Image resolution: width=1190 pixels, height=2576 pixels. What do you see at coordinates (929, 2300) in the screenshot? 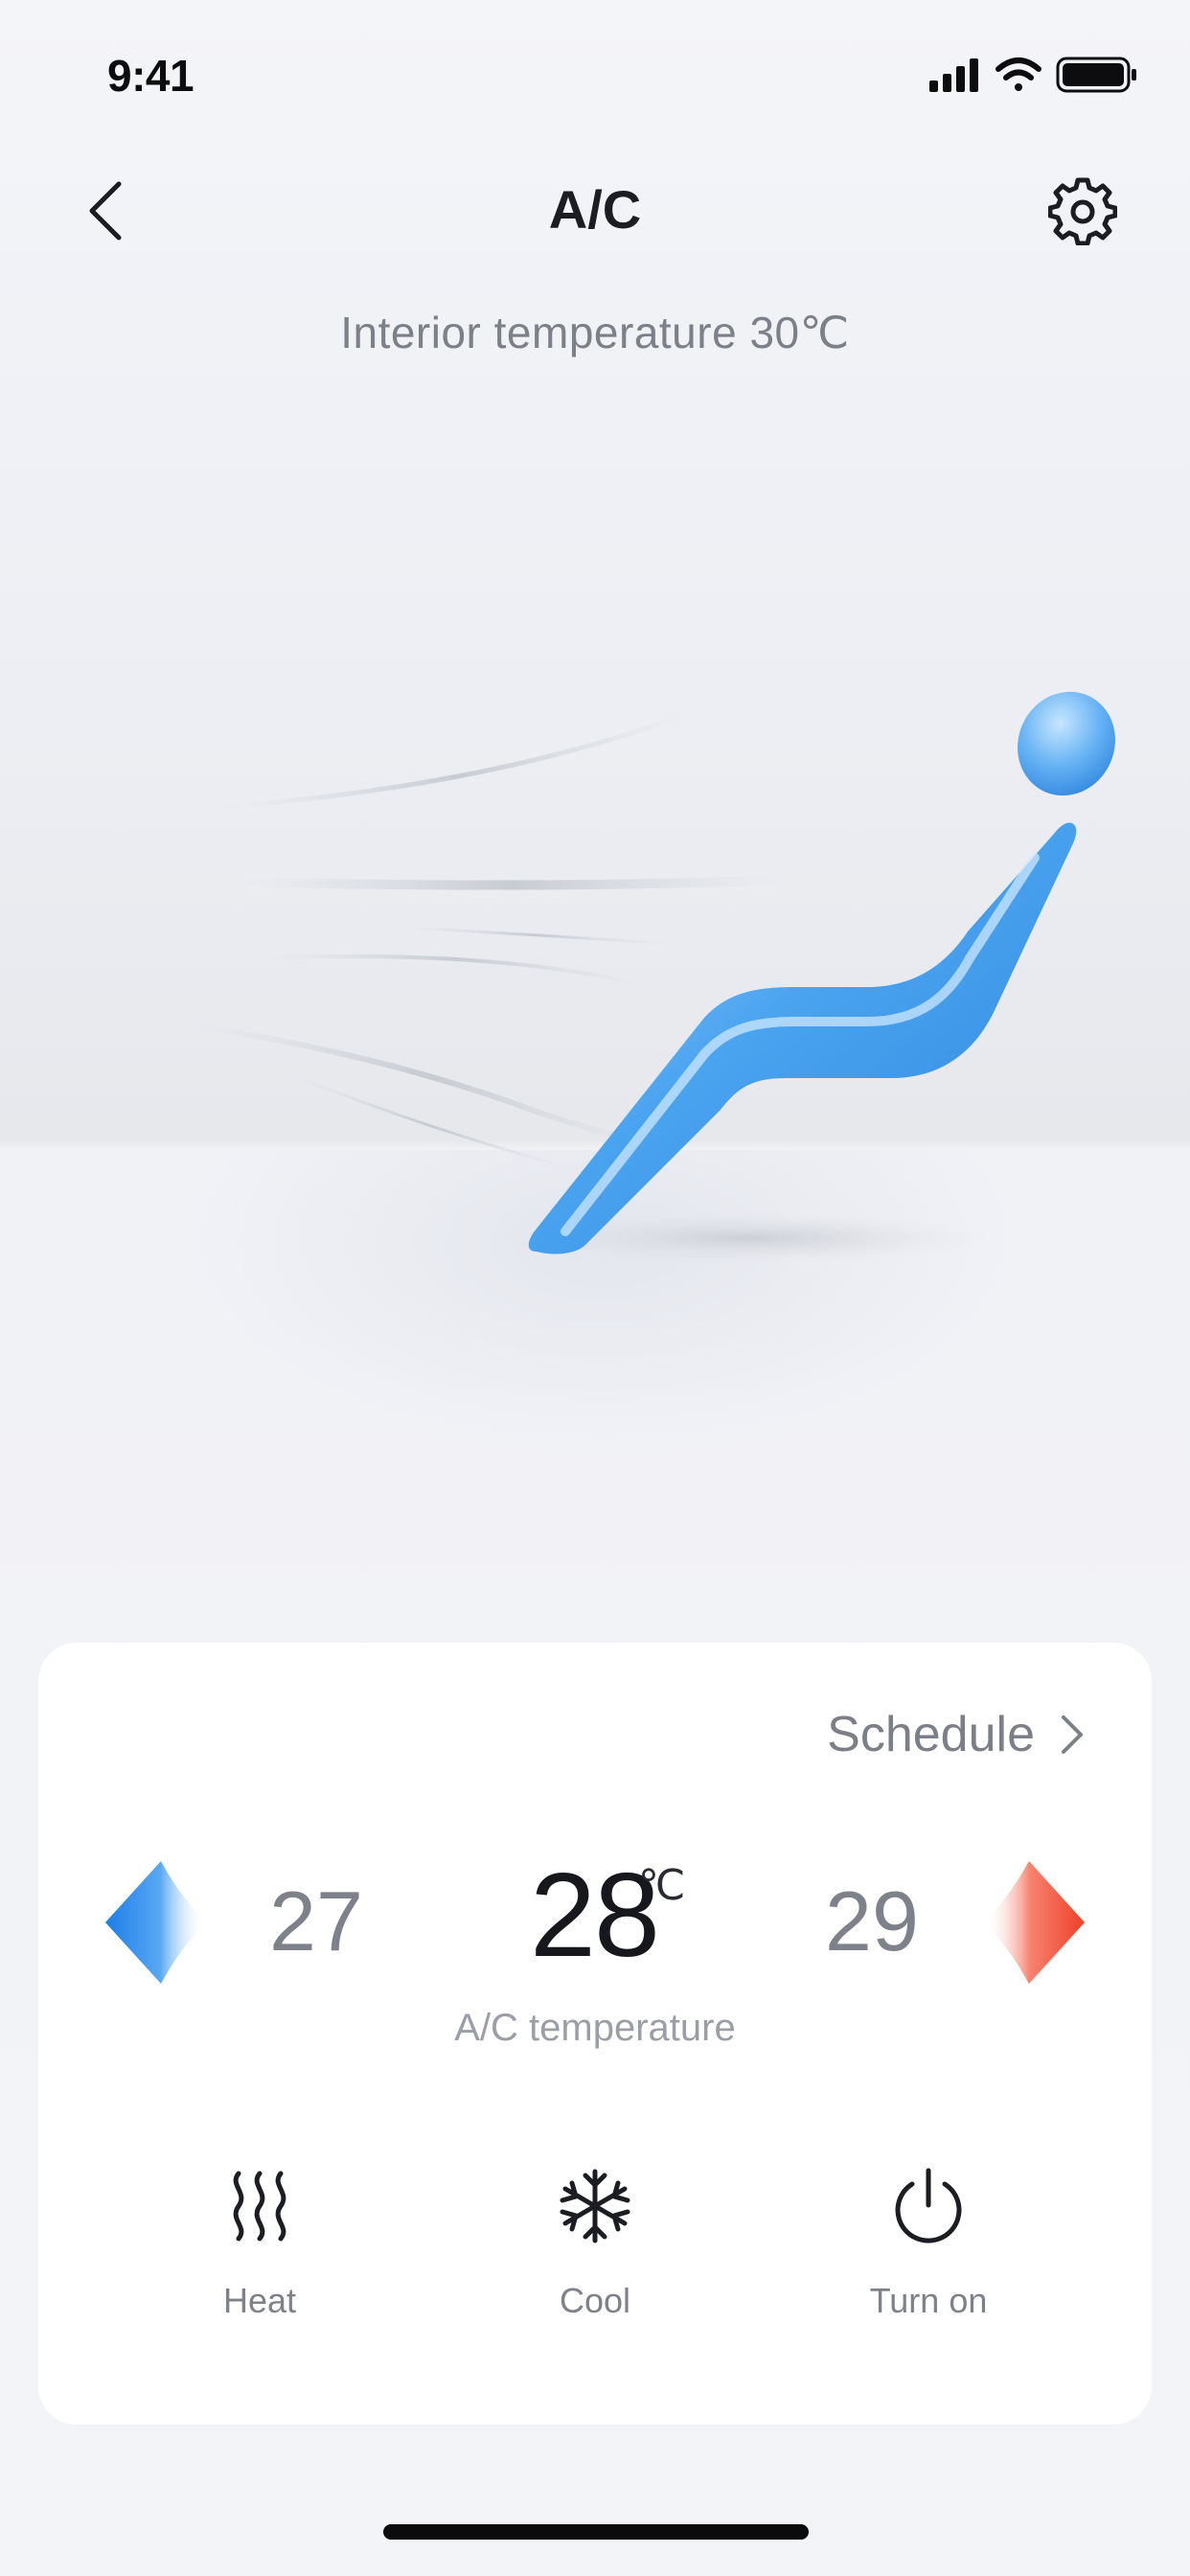
I see `power-label: Turn on` at bounding box center [929, 2300].